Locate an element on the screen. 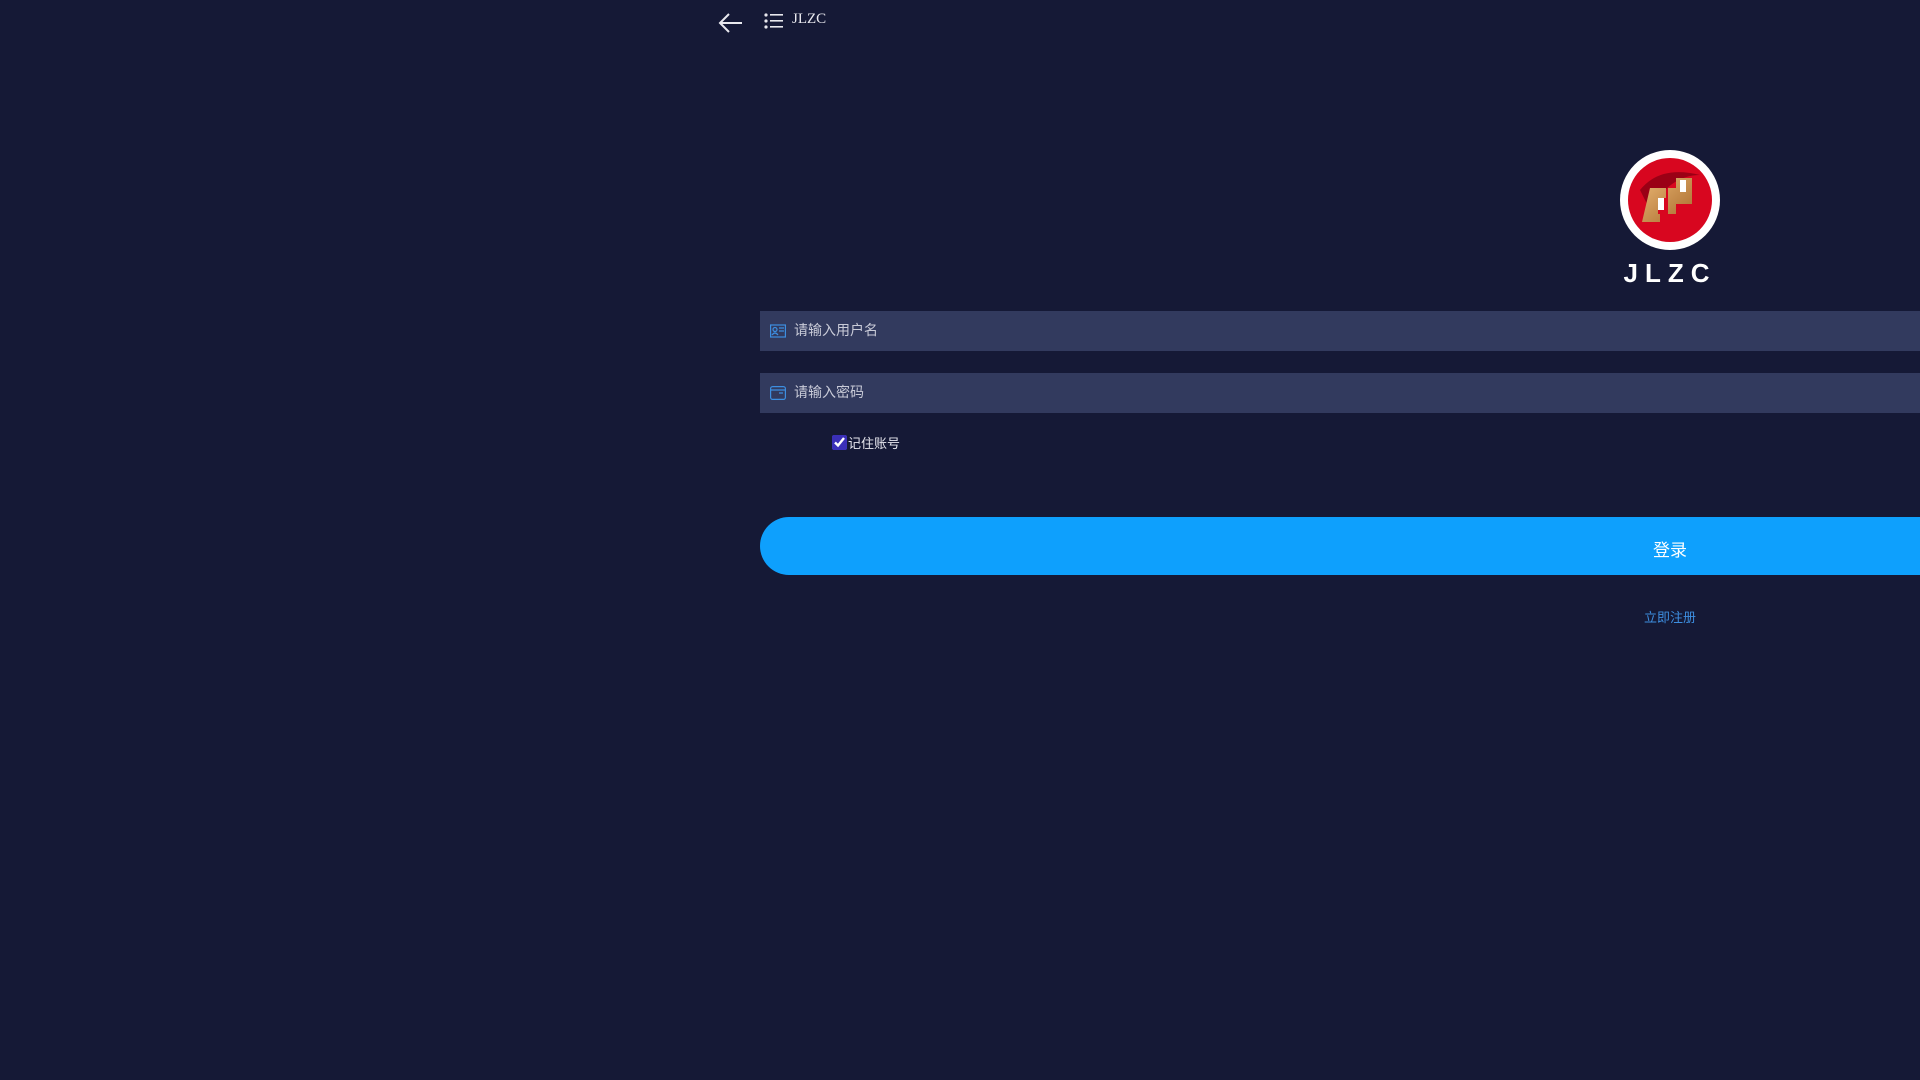 This screenshot has height=1080, width=1920. back-button is located at coordinates (731, 23).